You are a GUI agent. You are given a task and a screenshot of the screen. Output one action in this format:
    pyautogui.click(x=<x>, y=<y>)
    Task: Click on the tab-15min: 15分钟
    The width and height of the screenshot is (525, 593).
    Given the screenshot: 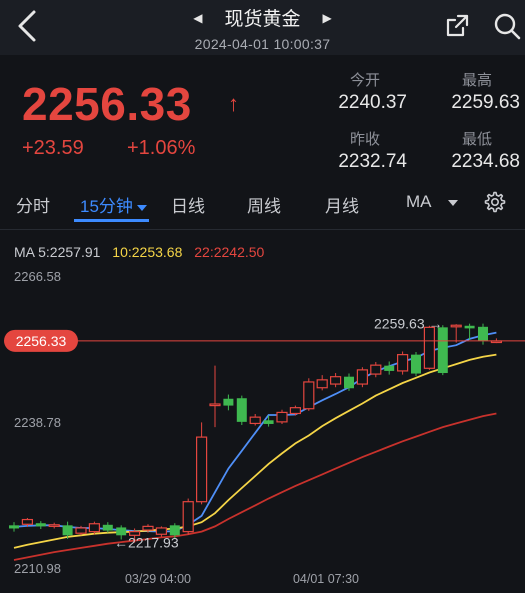 What is the action you would take?
    pyautogui.click(x=113, y=204)
    